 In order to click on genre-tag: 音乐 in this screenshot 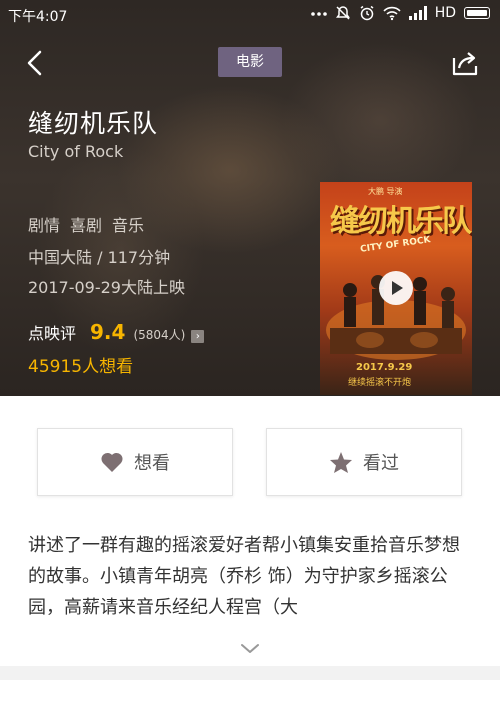, I will do `click(128, 225)`.